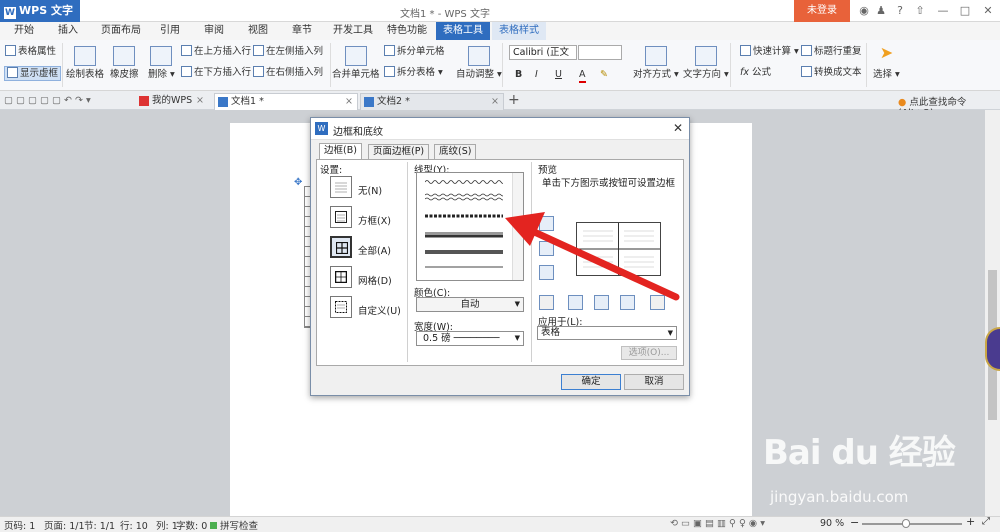 This screenshot has height=532, width=1000. I want to click on status-col: 列: 1, so click(167, 525).